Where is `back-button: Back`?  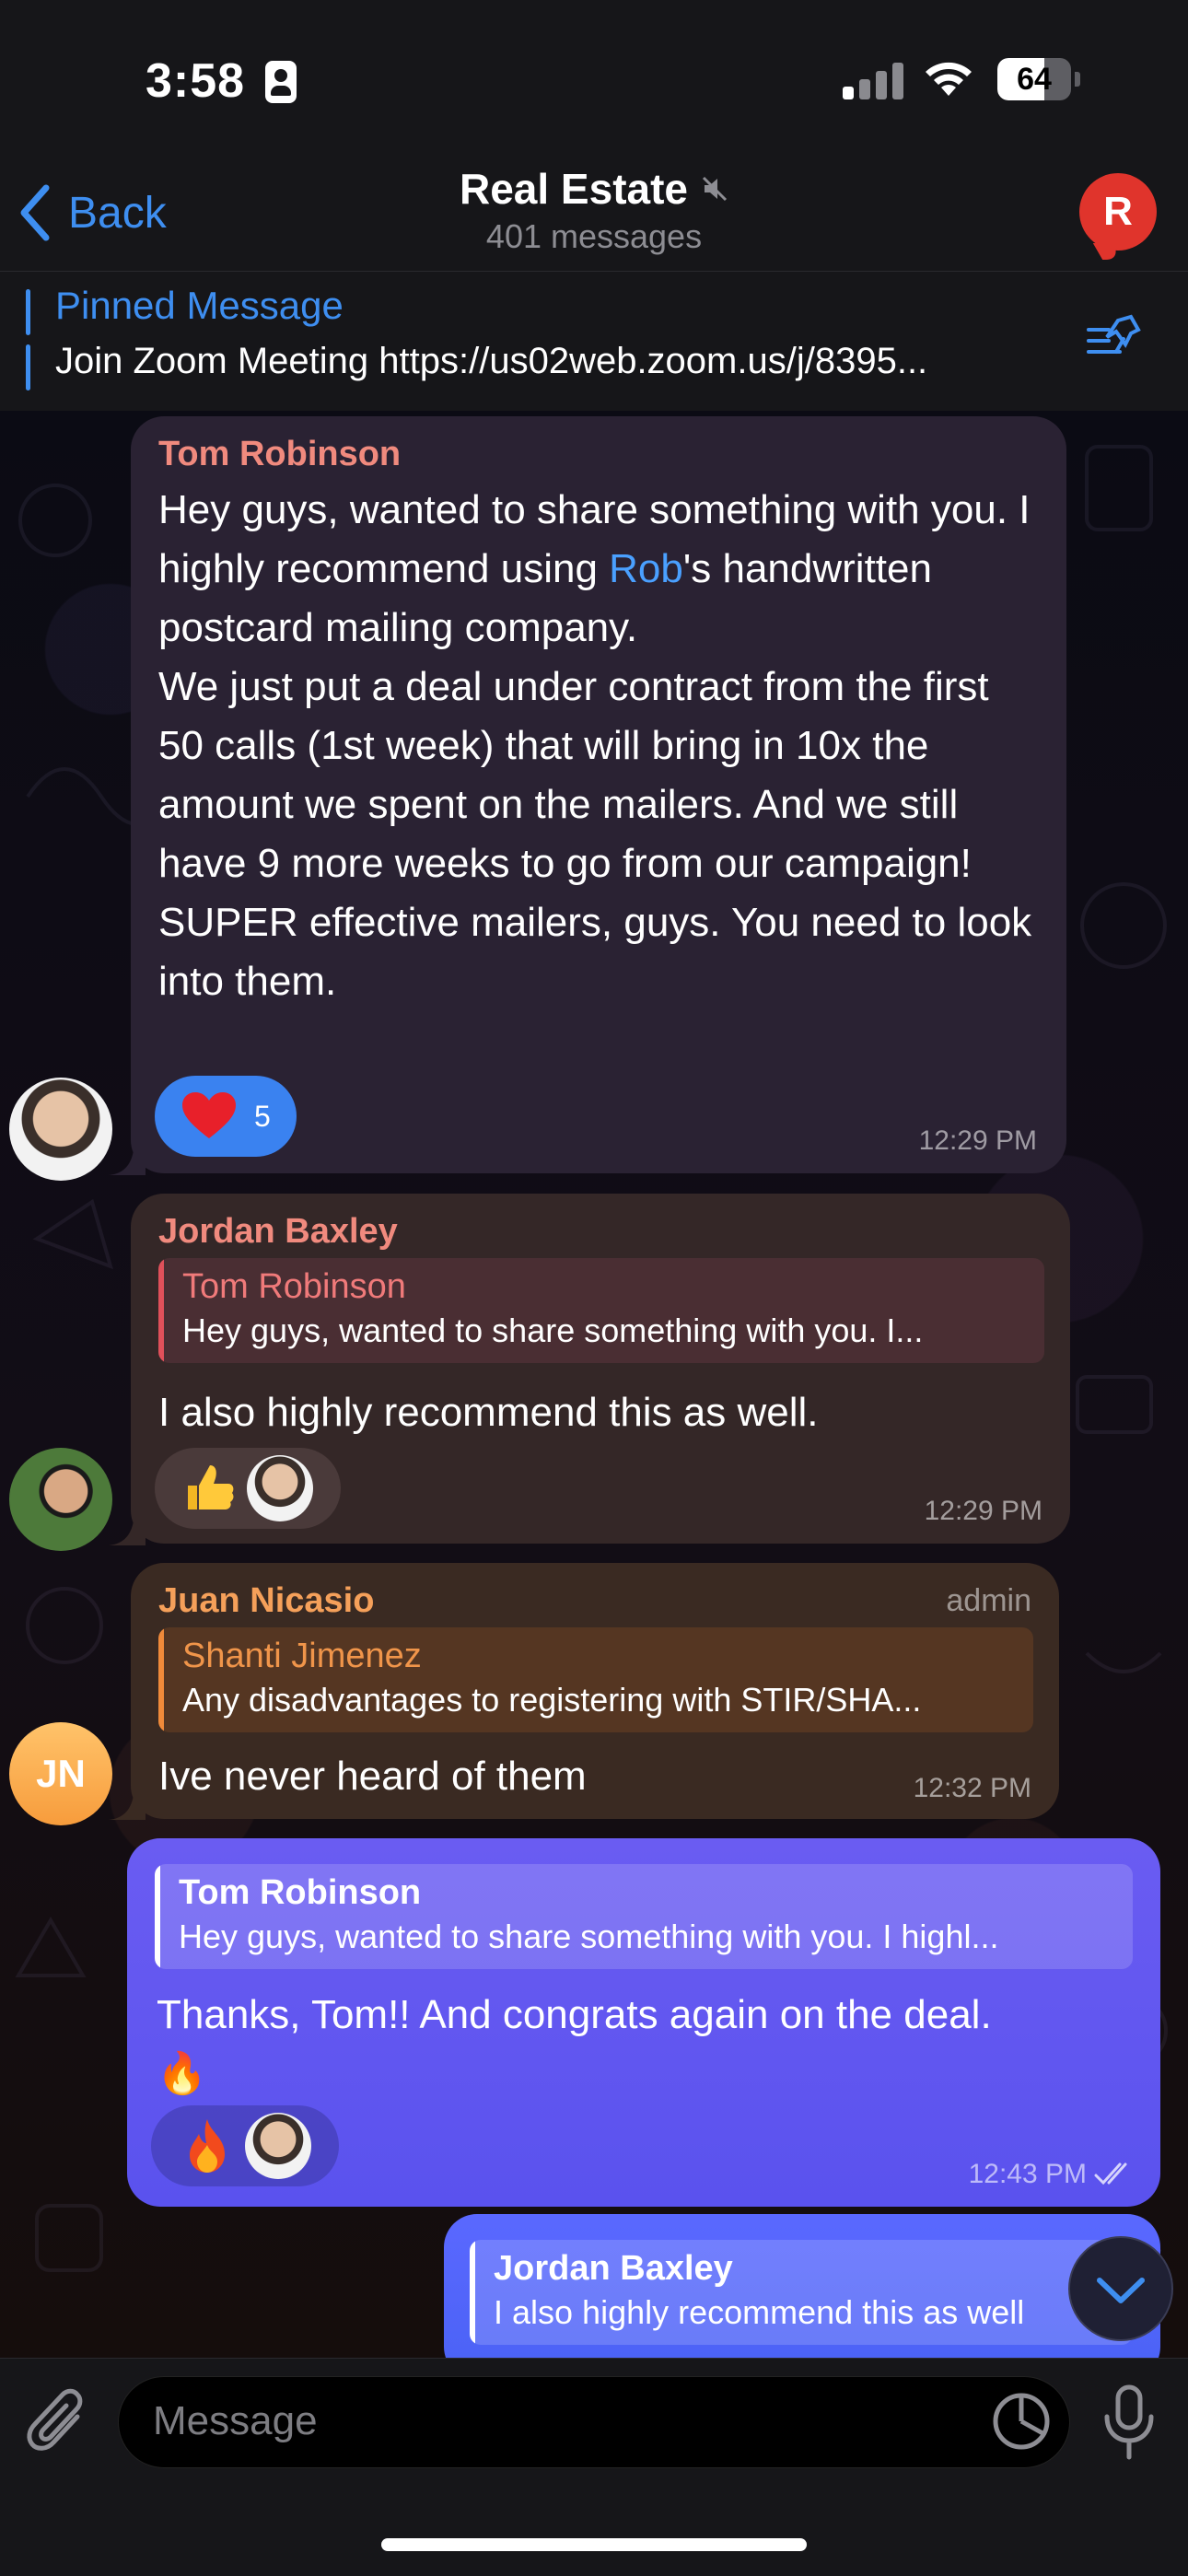 back-button: Back is located at coordinates (92, 213).